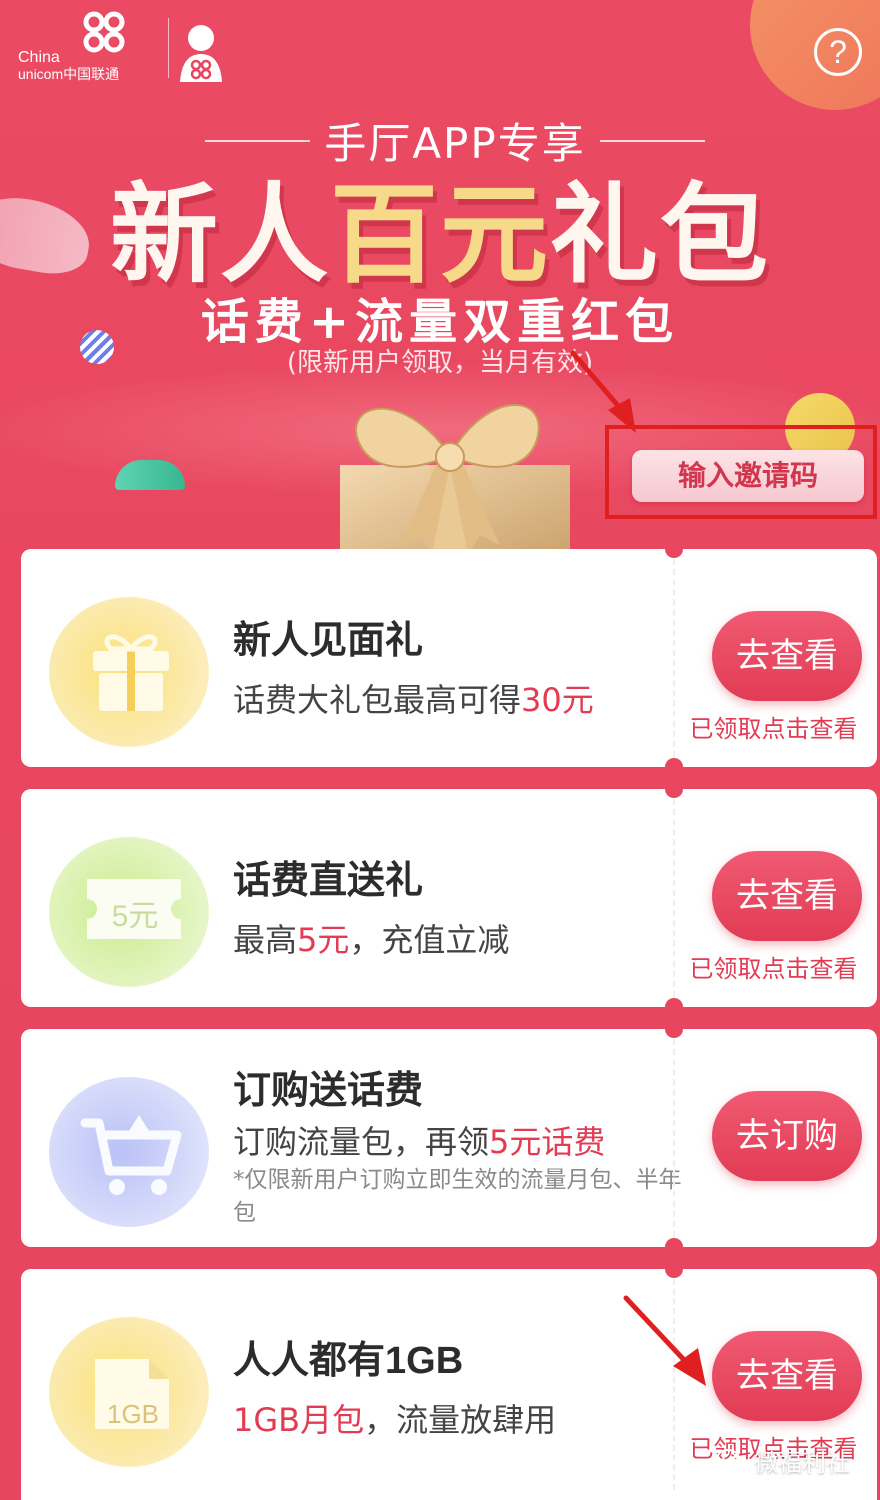  What do you see at coordinates (668, 1340) in the screenshot?
I see `red-arrow-indicator-bottom` at bounding box center [668, 1340].